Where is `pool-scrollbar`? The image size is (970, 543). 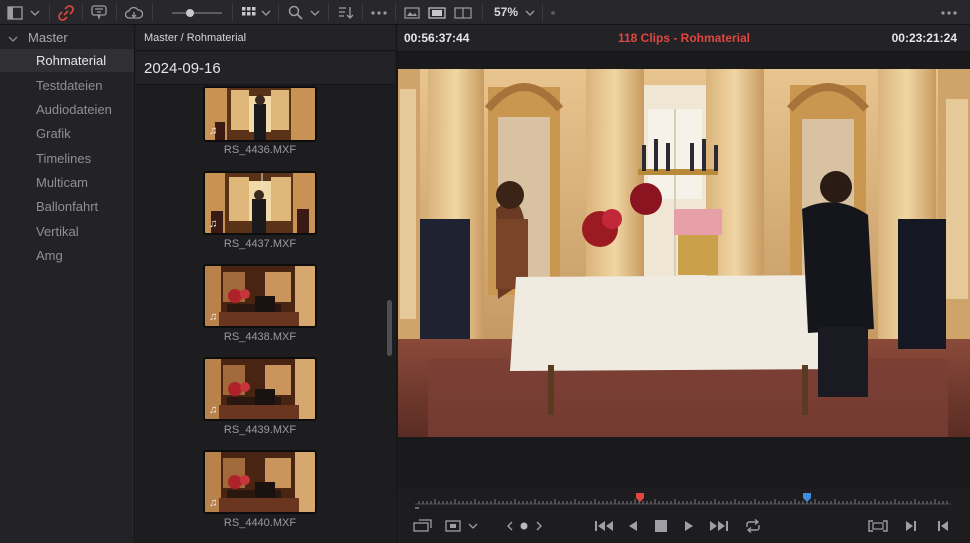 pool-scrollbar is located at coordinates (389, 328).